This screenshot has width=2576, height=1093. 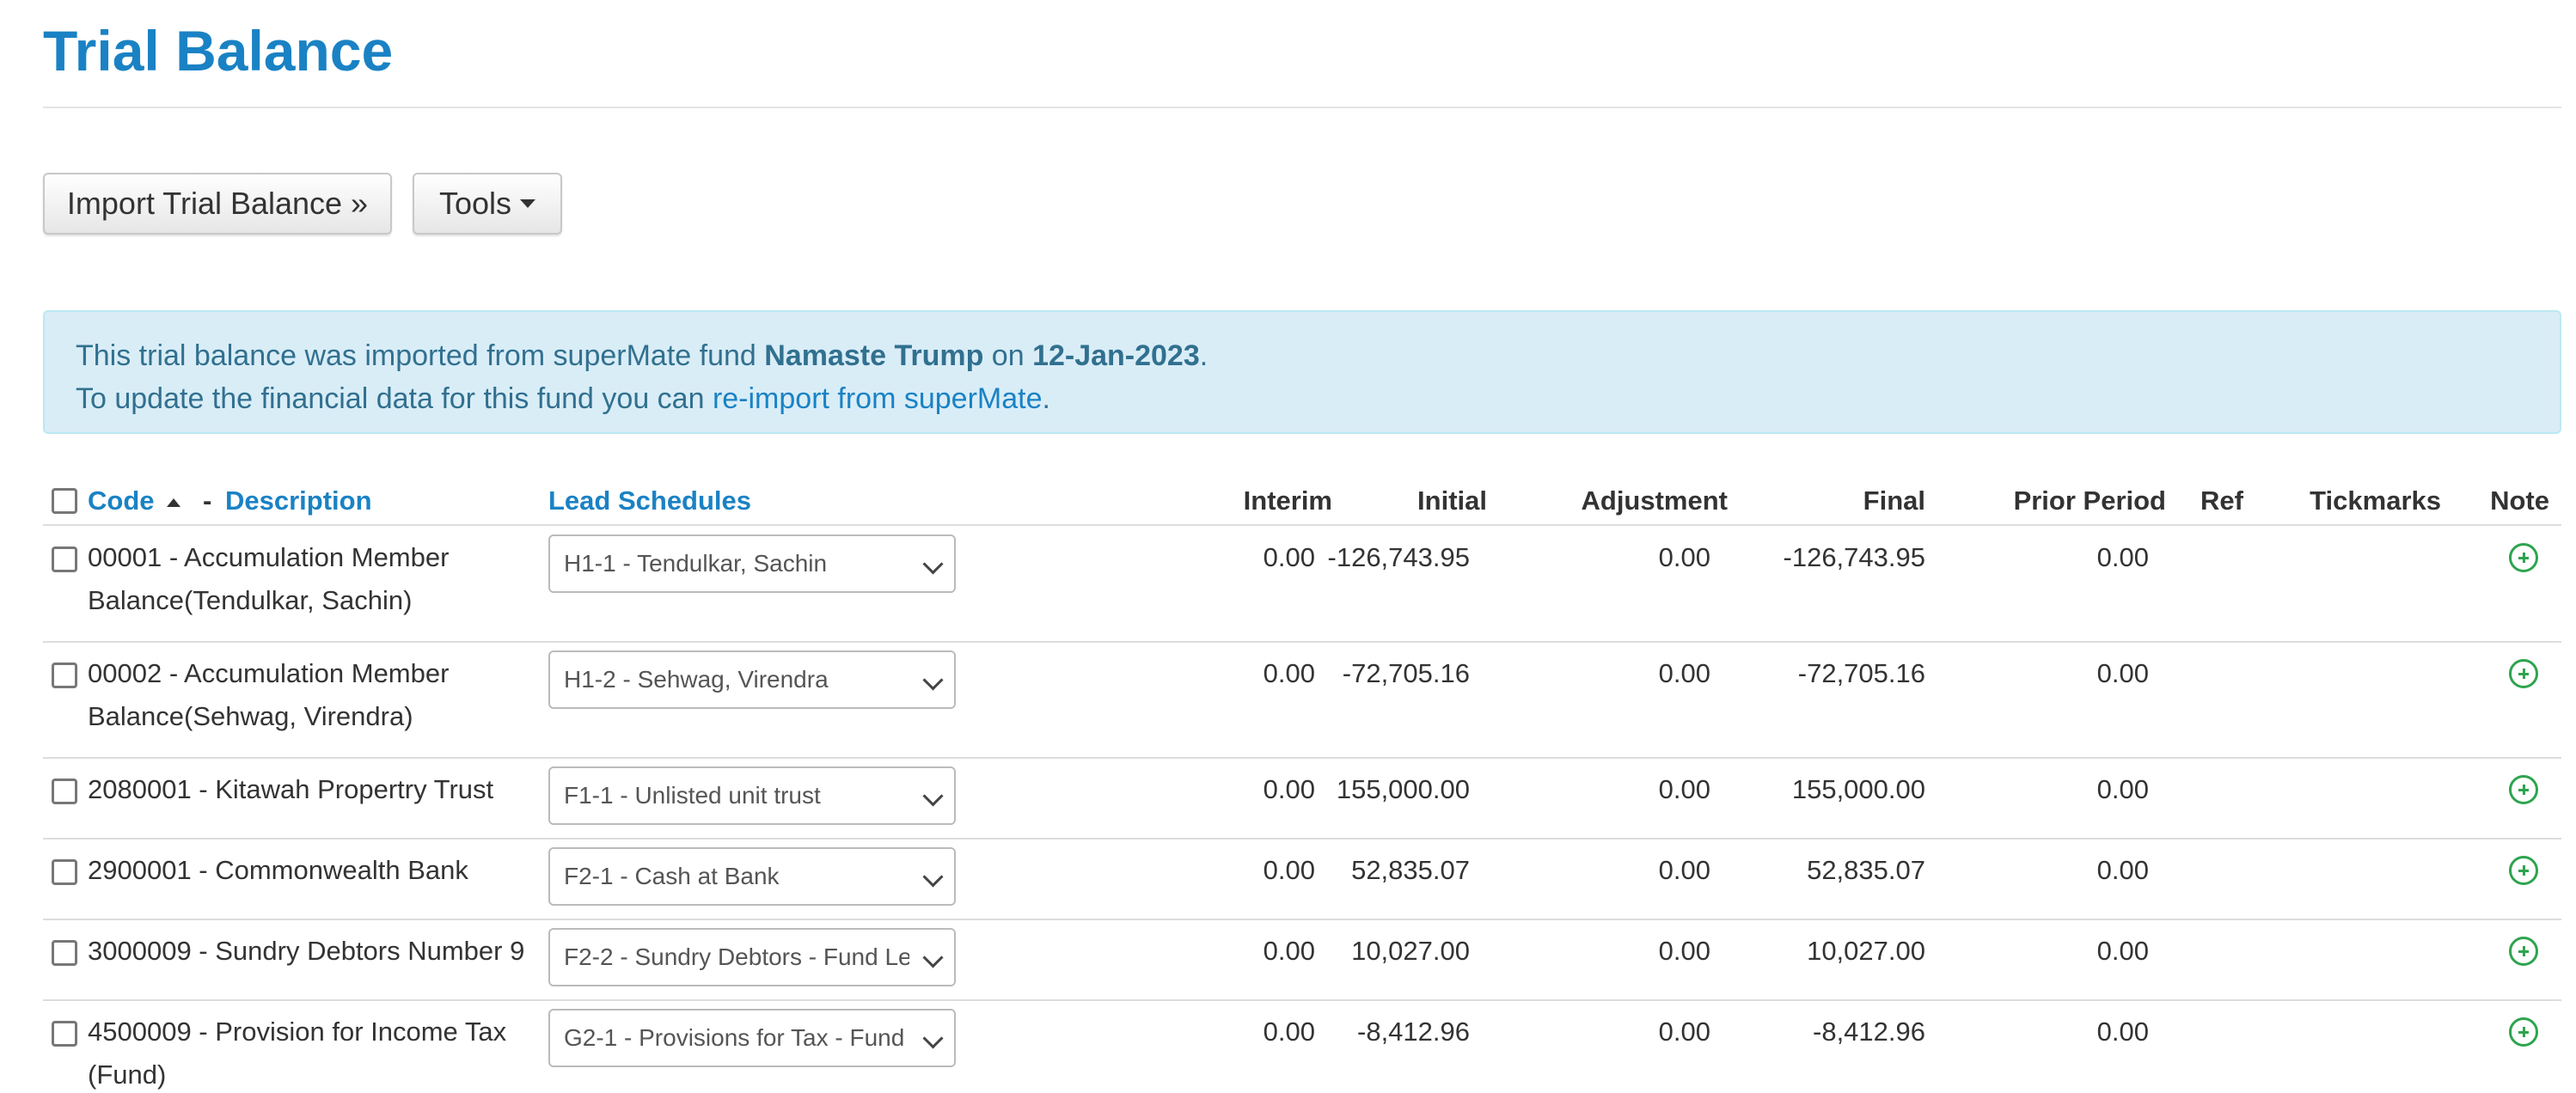 I want to click on initial-value: -72,705.16, so click(x=1406, y=673).